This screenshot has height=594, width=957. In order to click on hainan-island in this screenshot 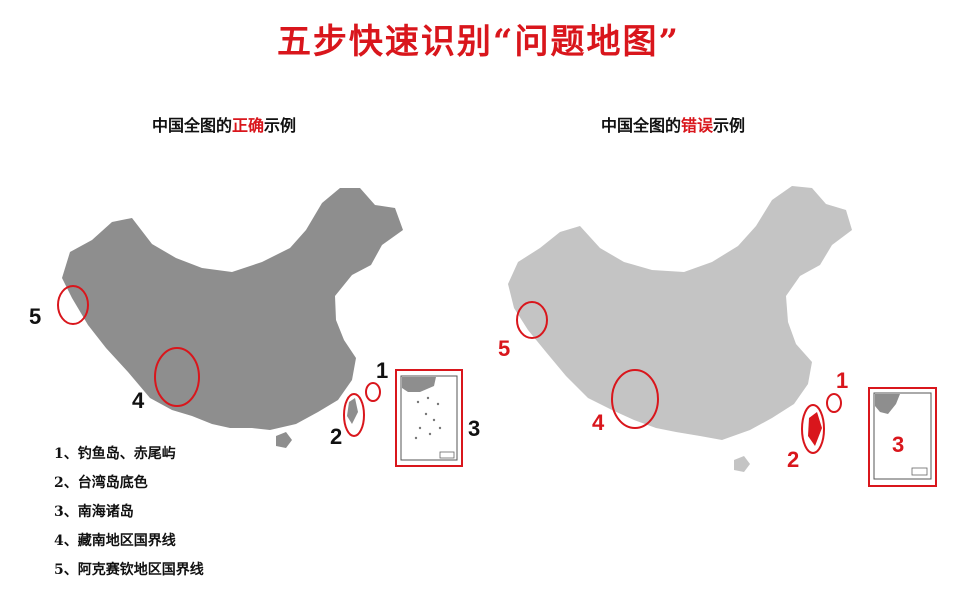, I will do `click(742, 464)`.